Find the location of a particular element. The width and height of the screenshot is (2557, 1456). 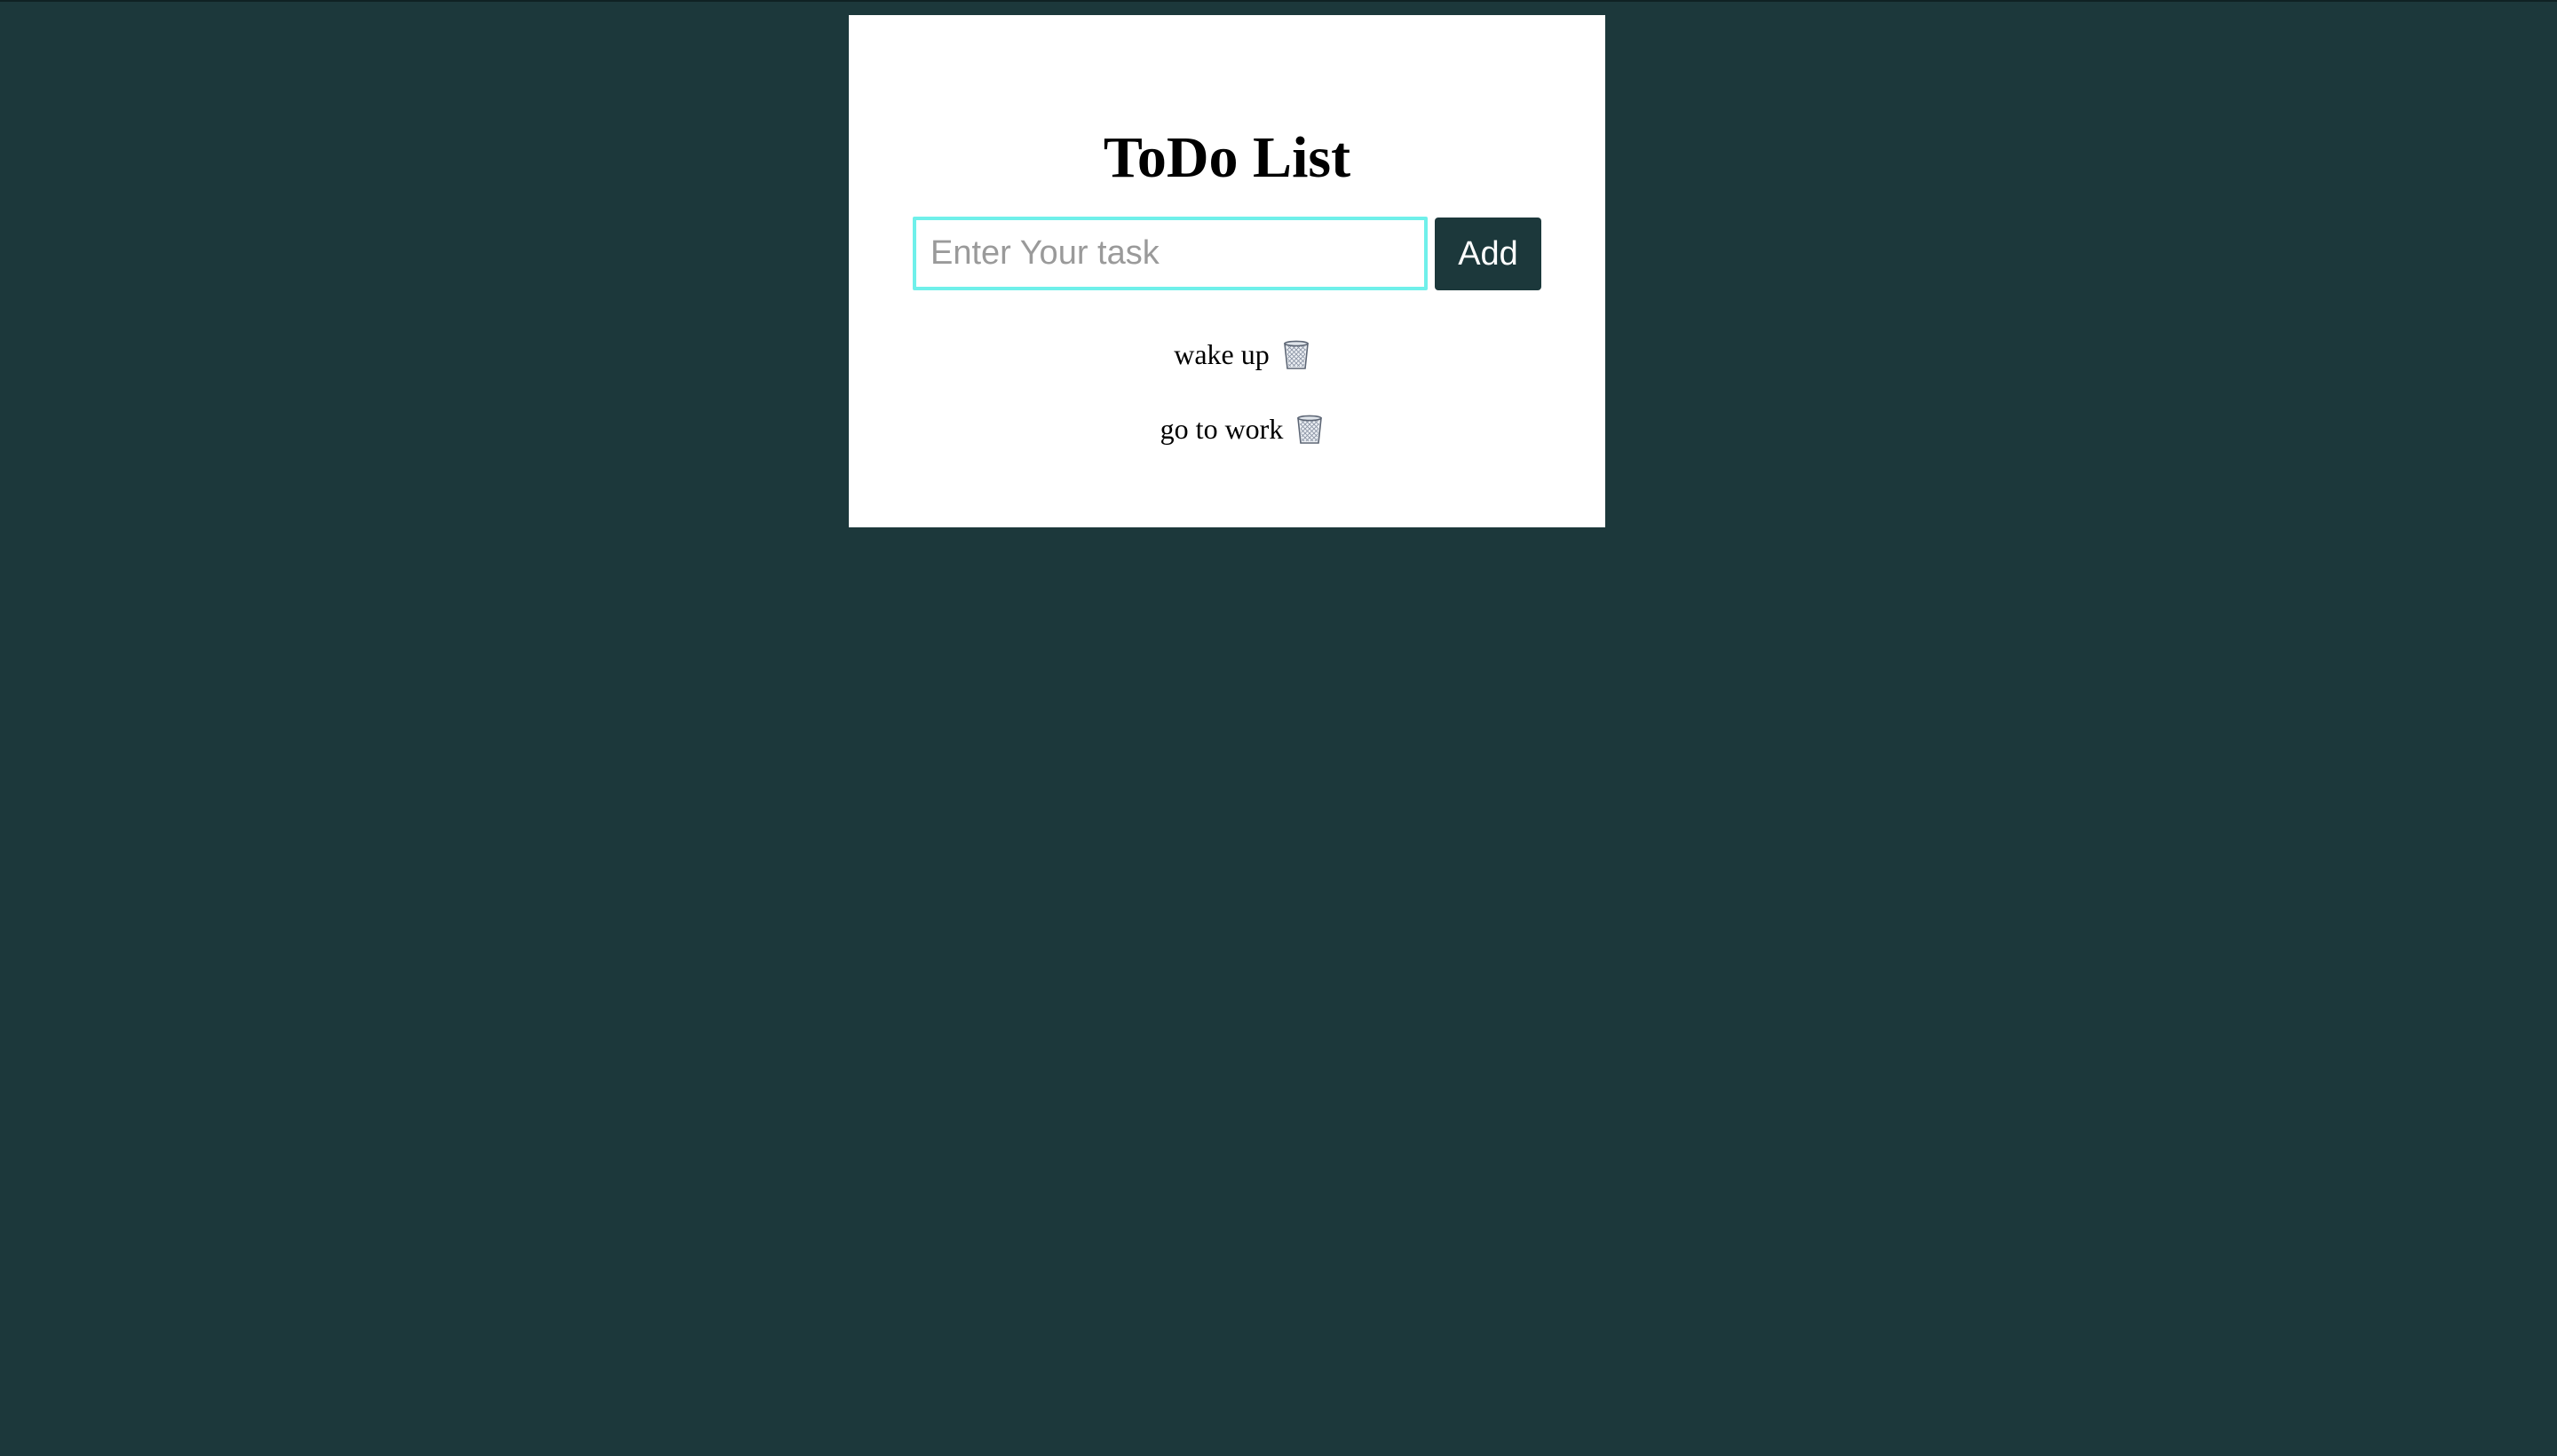

list-item: wake up is located at coordinates (1227, 354).